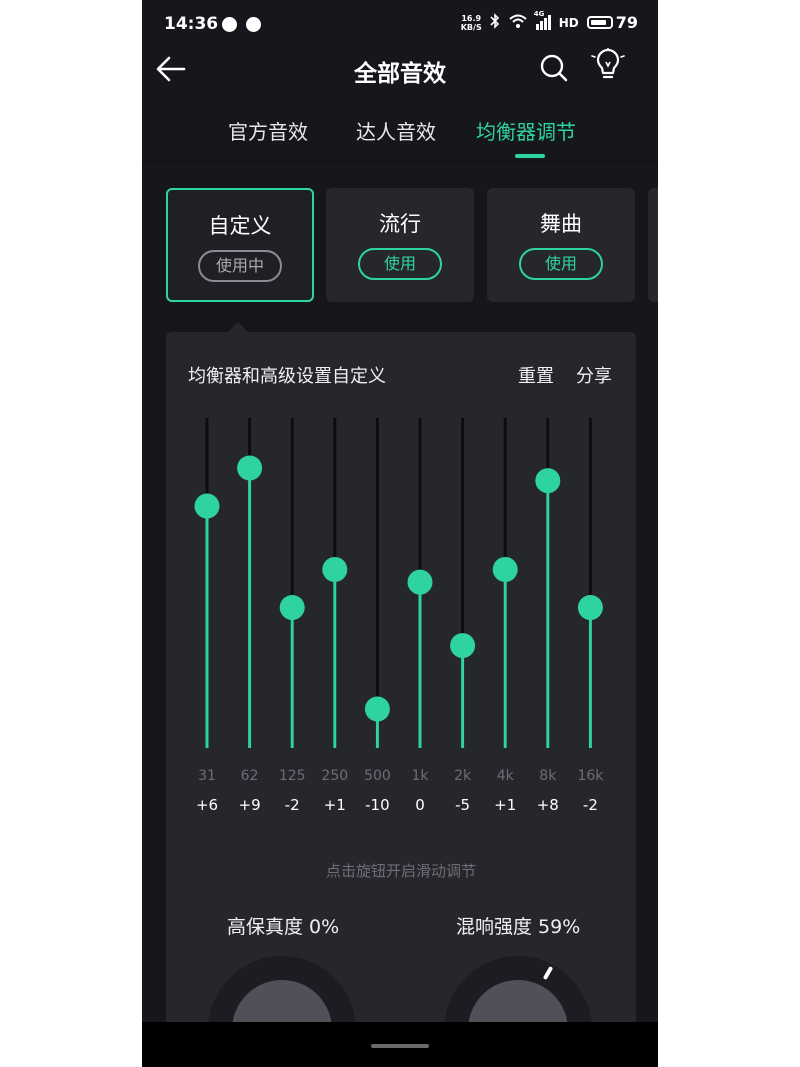 Image resolution: width=800 pixels, height=1067 pixels. What do you see at coordinates (539, 14) in the screenshot?
I see `network-type: 4G` at bounding box center [539, 14].